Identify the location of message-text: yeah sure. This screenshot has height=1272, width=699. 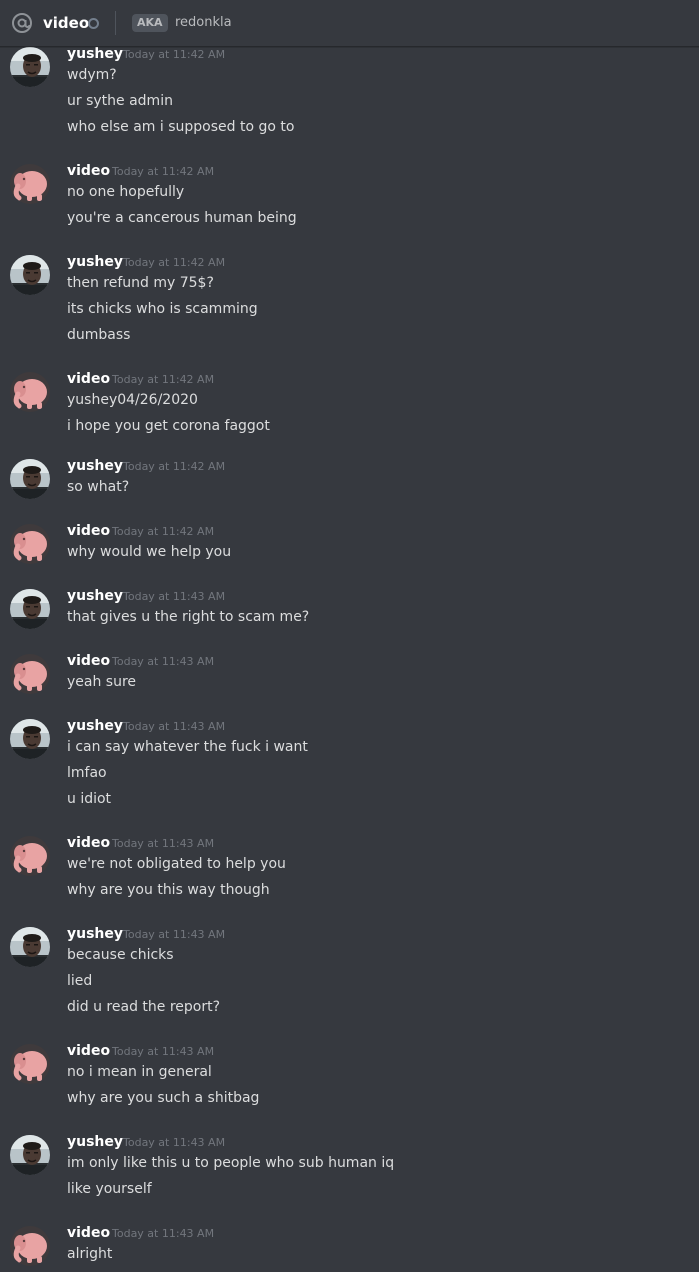
(102, 682).